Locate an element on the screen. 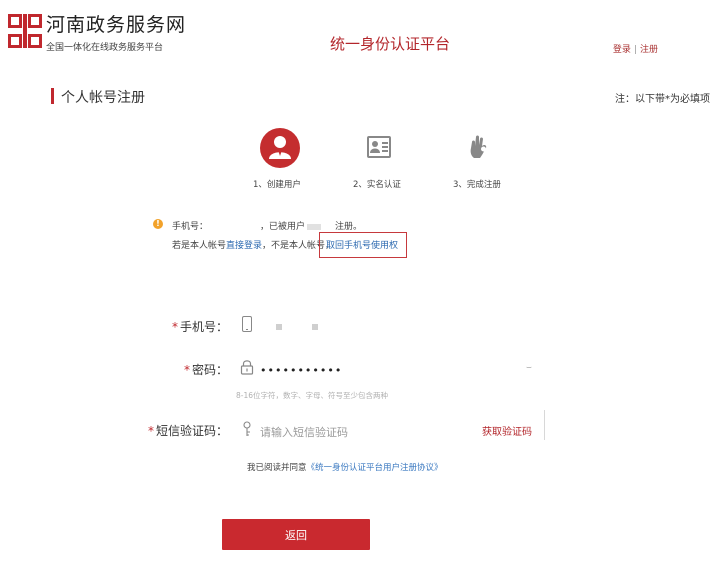  step-1-label: 1、创建用户 is located at coordinates (277, 185).